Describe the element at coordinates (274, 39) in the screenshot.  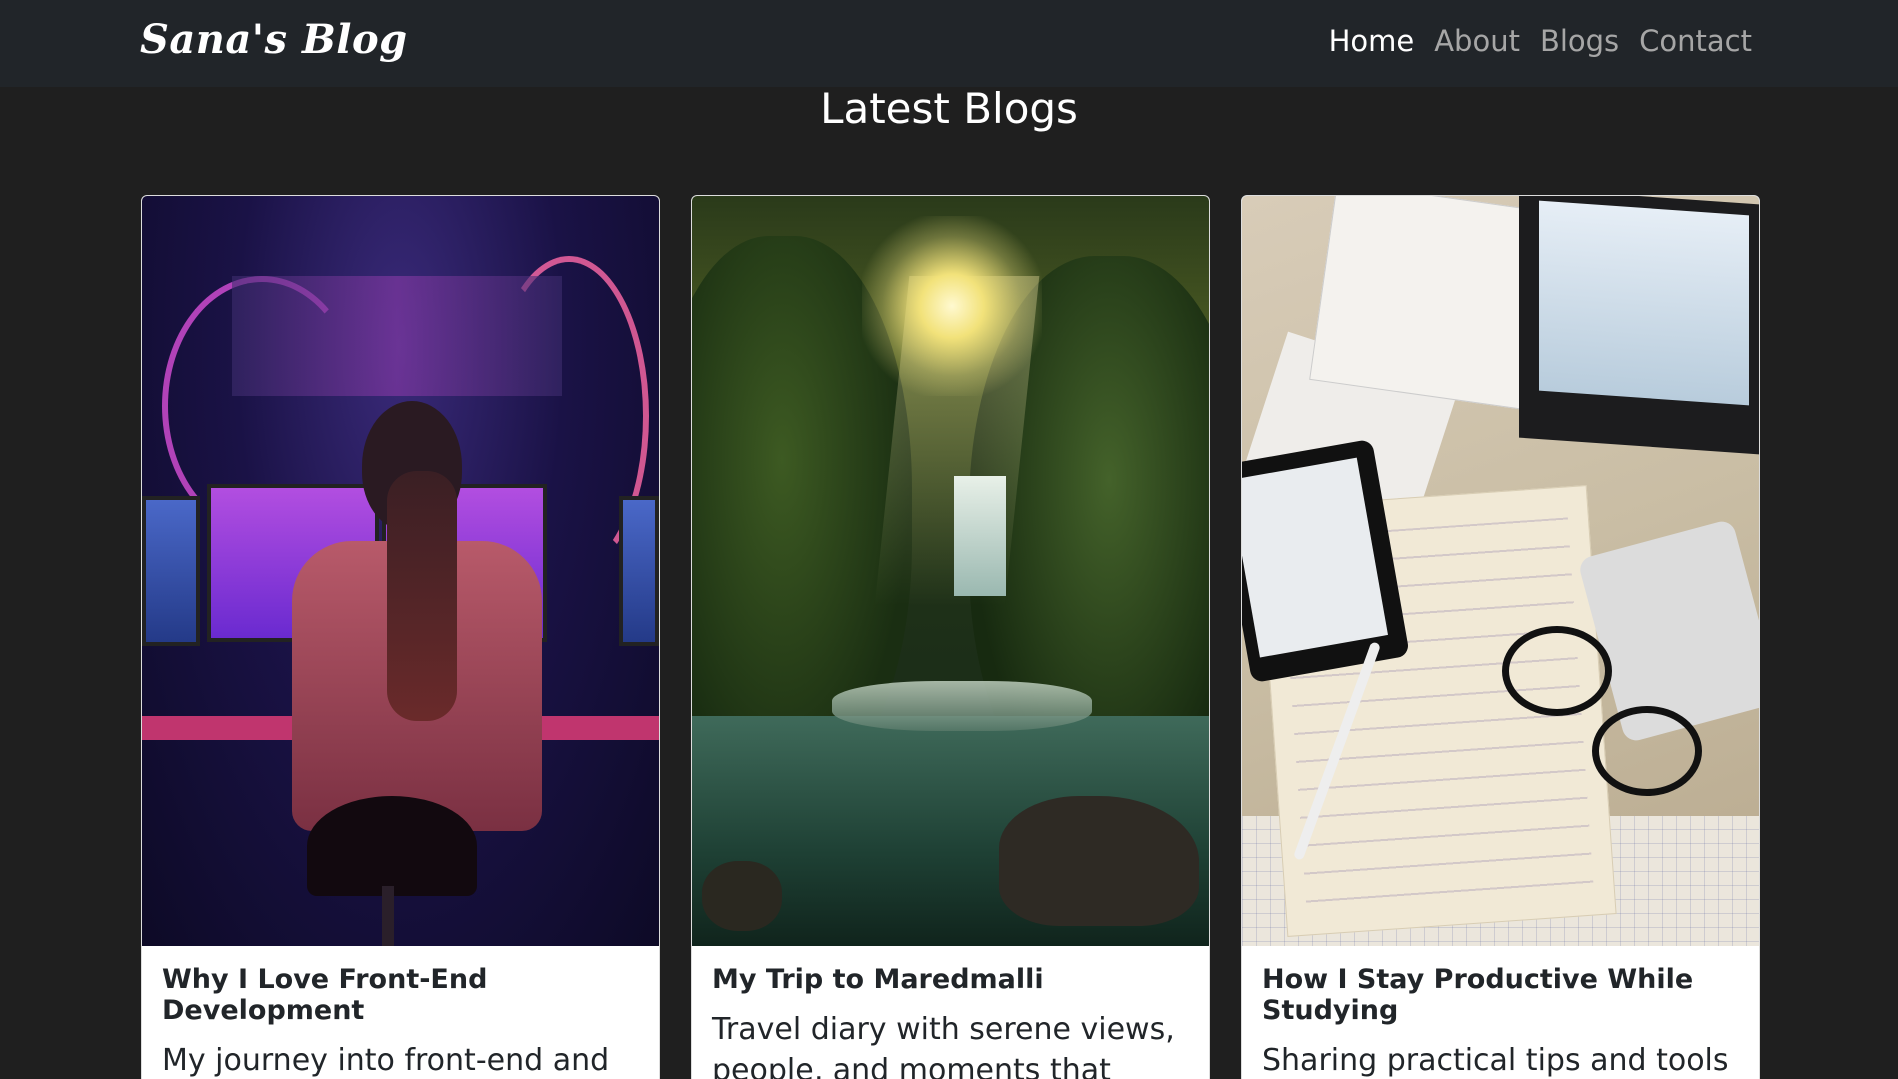
I see `brand-logo: Sana's Blog` at that location.